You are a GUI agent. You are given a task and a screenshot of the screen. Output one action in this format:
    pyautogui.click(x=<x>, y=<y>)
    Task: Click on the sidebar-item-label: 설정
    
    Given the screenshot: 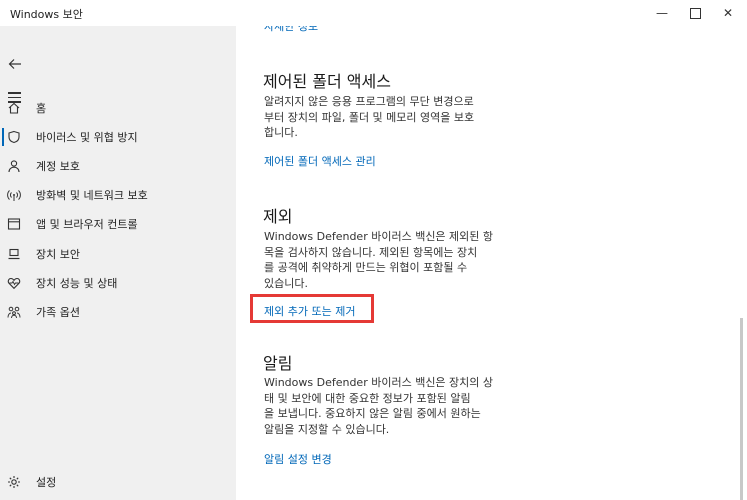 What is the action you would take?
    pyautogui.click(x=46, y=482)
    